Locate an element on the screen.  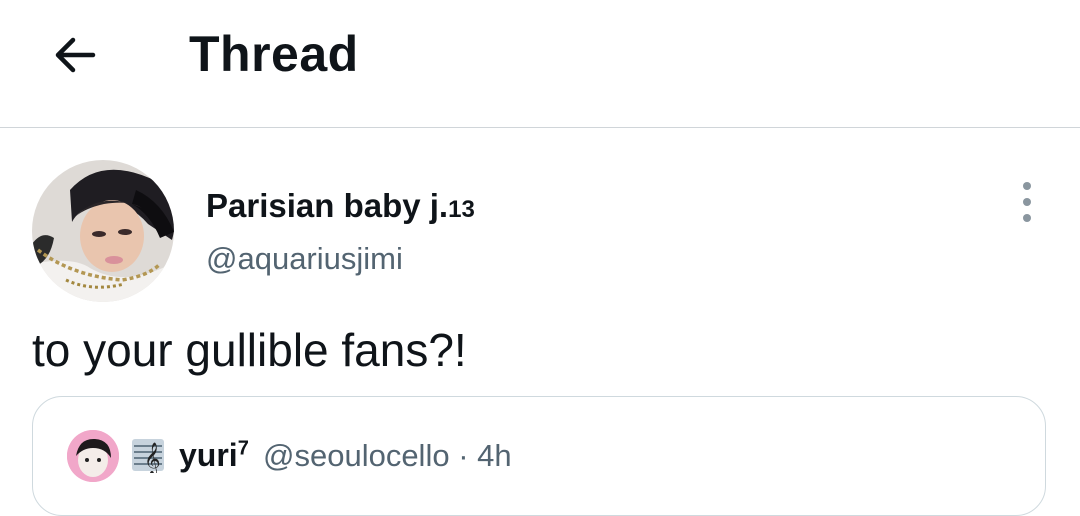
author-handle: @aquariusjimi is located at coordinates (304, 259).